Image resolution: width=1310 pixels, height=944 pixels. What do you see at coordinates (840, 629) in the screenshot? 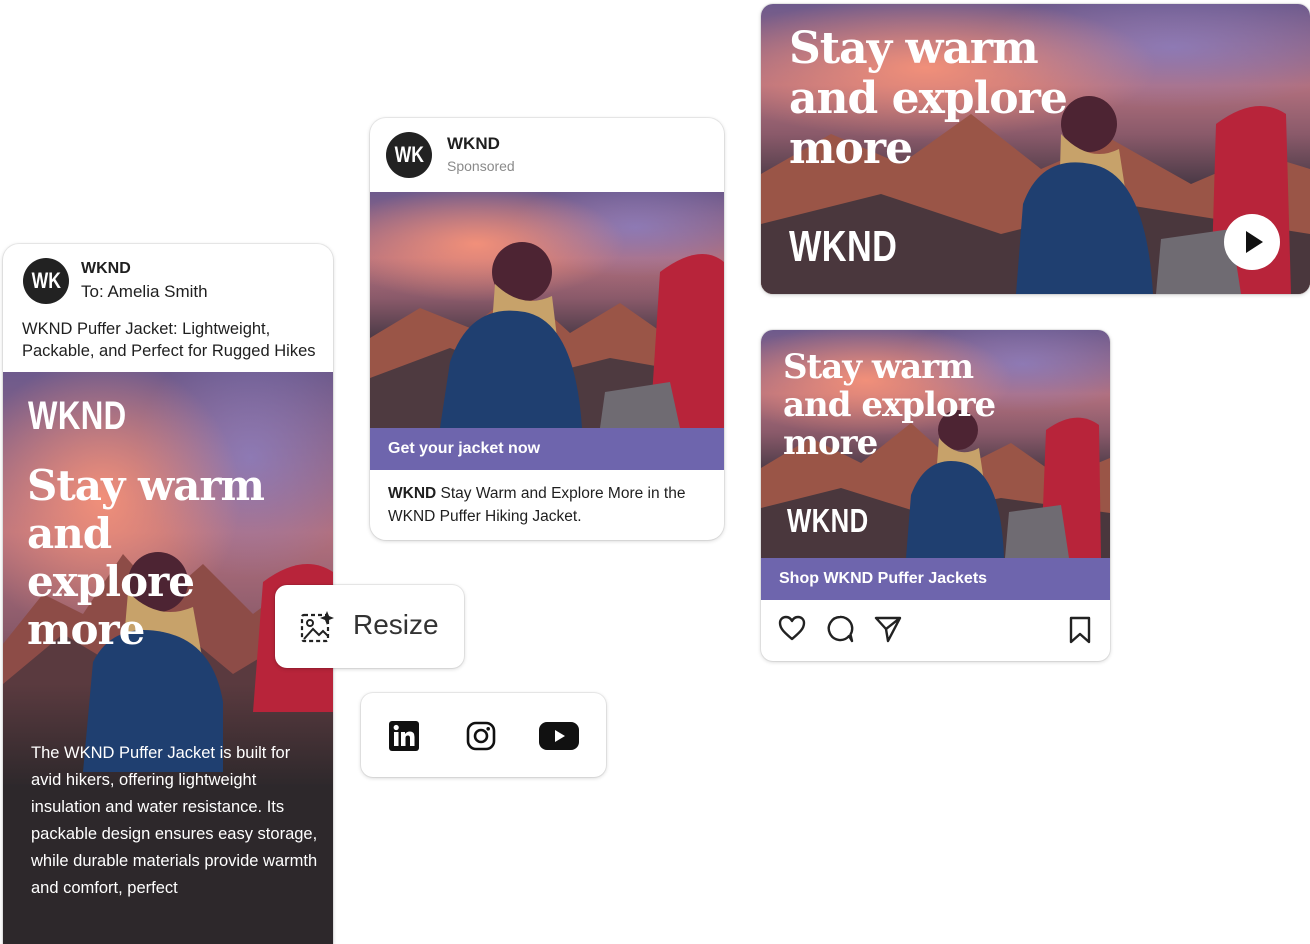
I see `comment-icon` at bounding box center [840, 629].